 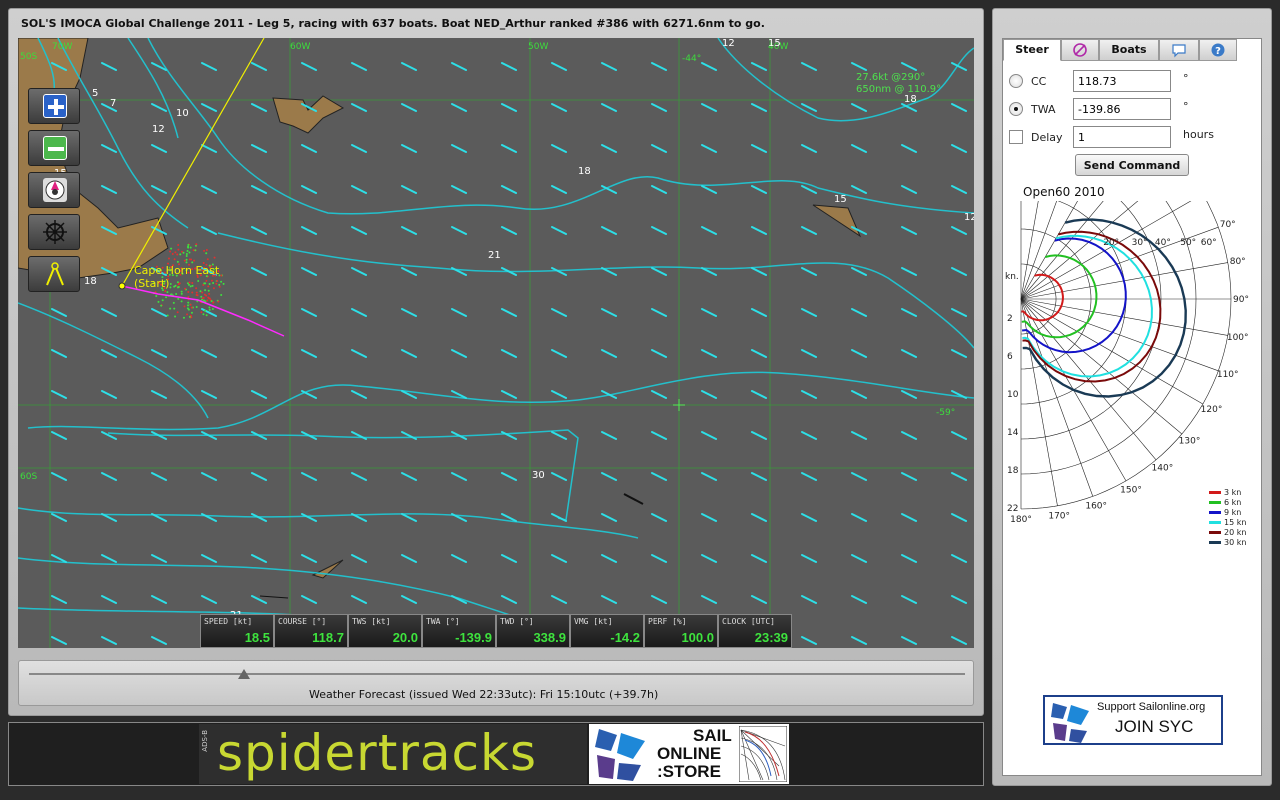 I want to click on twa-unit: °, so click(x=1186, y=106).